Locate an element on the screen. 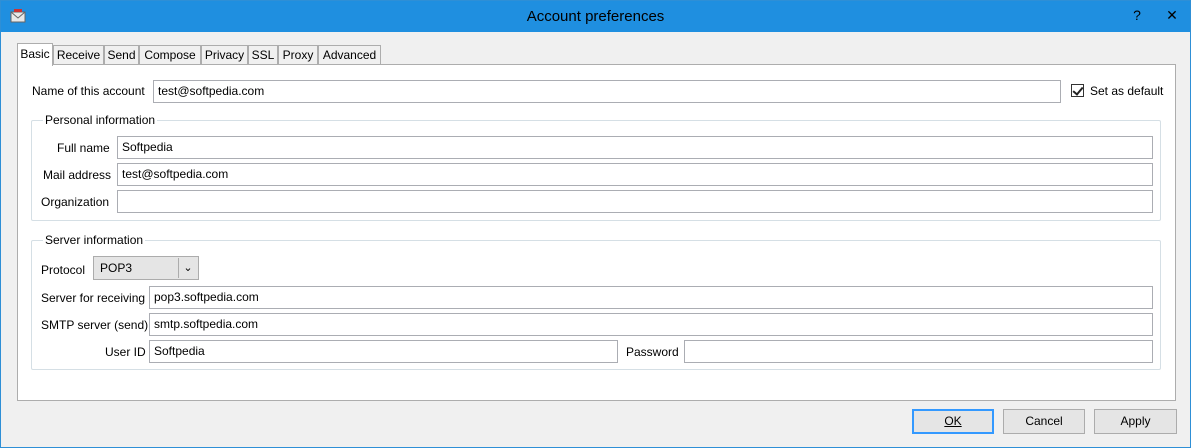  account-name-label: Name of this account is located at coordinates (88, 91).